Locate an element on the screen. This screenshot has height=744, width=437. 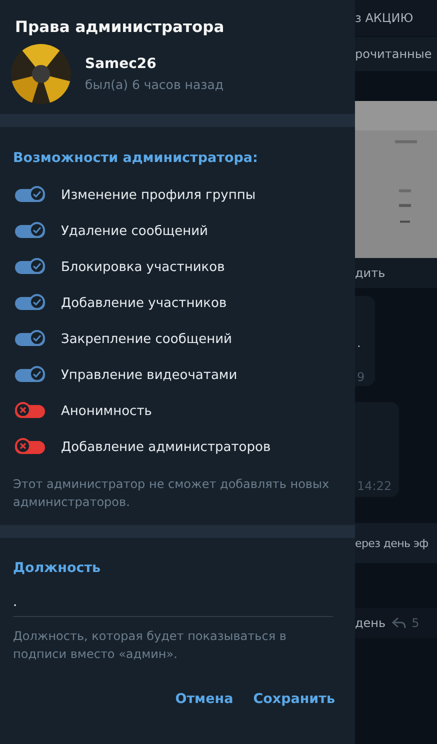
caption-text: дить is located at coordinates (370, 273).